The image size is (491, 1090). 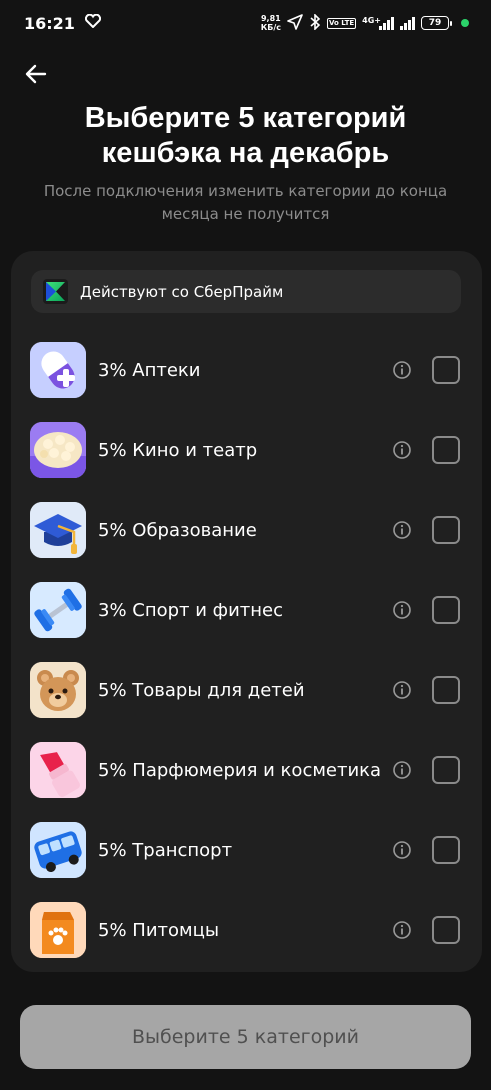 I want to click on heart-notification-icon, so click(x=92, y=22).